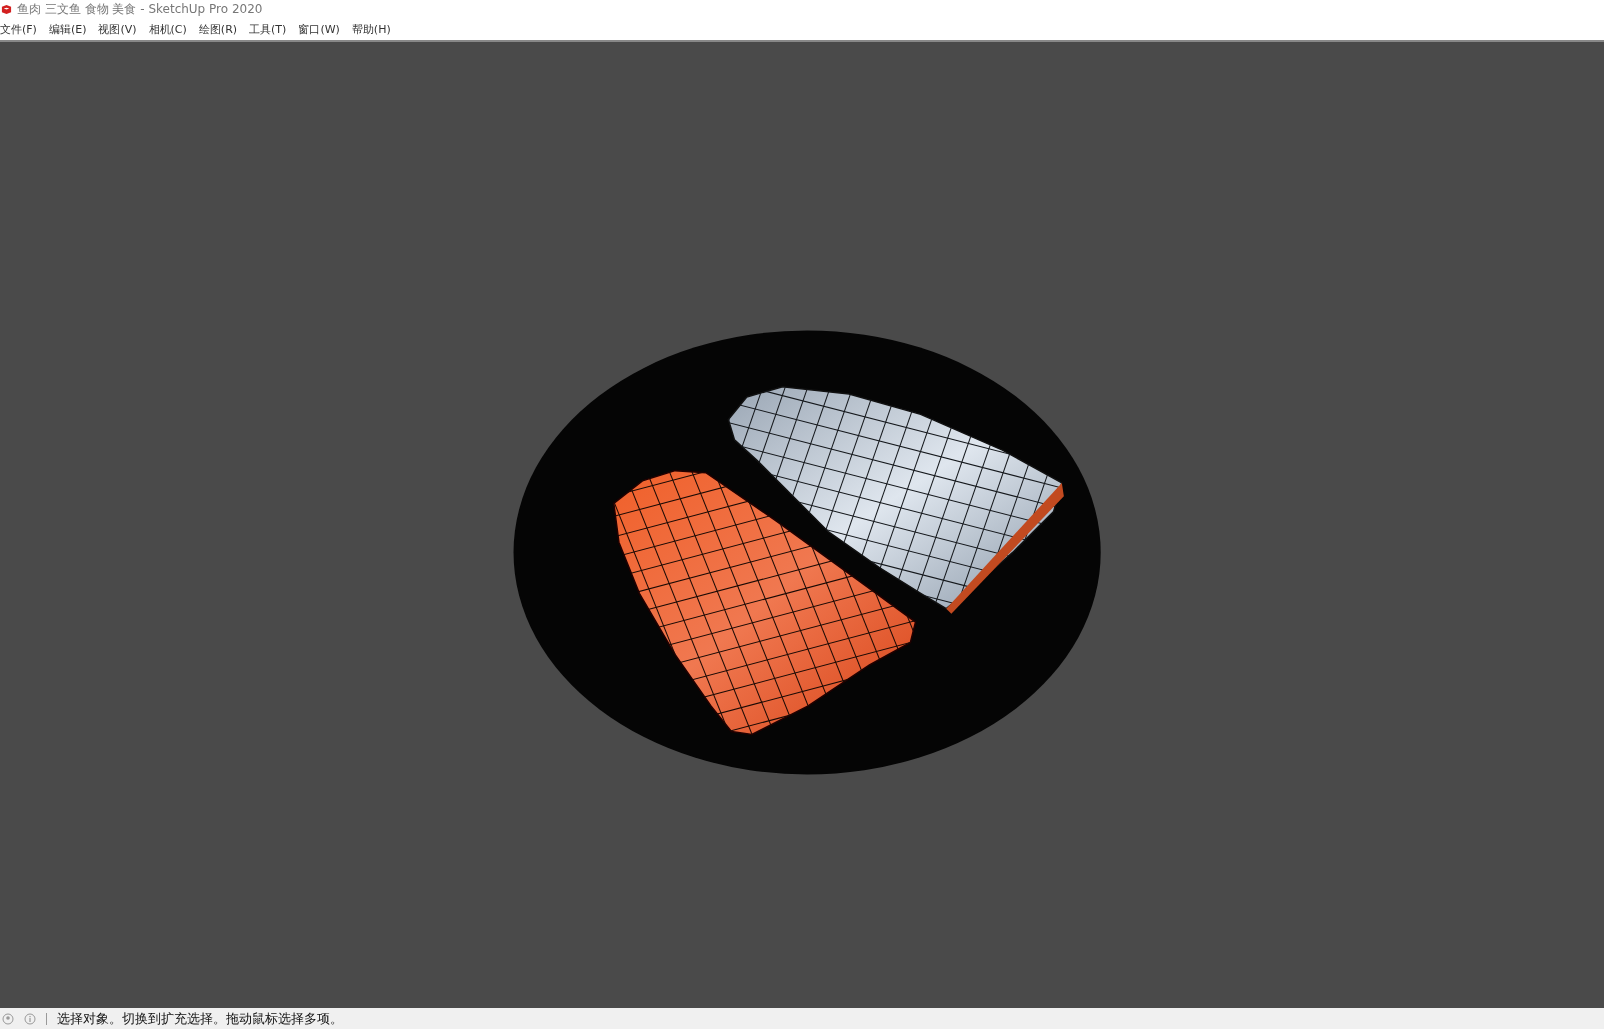 This screenshot has height=1029, width=1604. Describe the element at coordinates (67, 29) in the screenshot. I see `menu-item: 编辑(E)` at that location.